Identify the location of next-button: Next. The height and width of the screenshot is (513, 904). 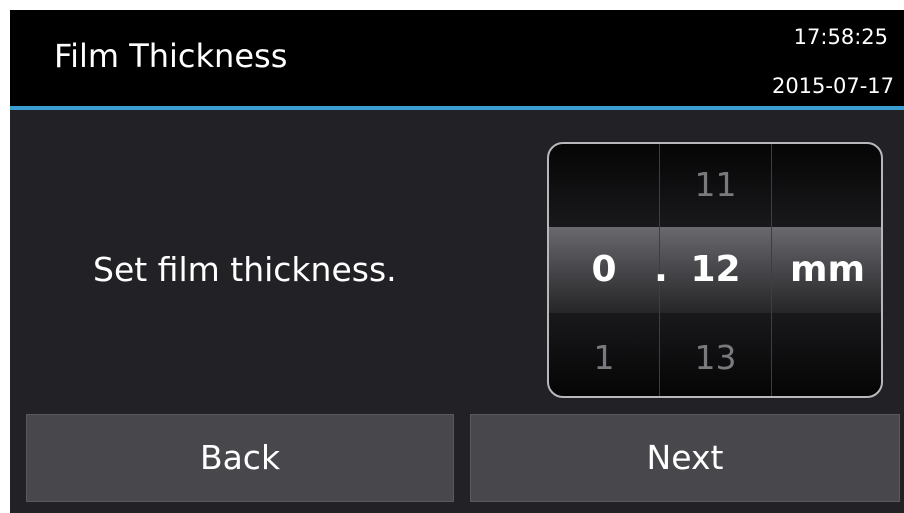
(685, 458).